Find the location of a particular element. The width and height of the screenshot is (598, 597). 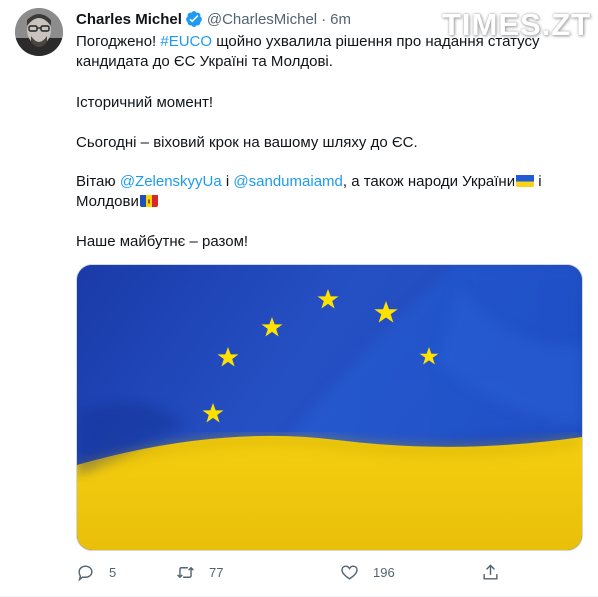

flag-moldova-emoji is located at coordinates (148, 200).